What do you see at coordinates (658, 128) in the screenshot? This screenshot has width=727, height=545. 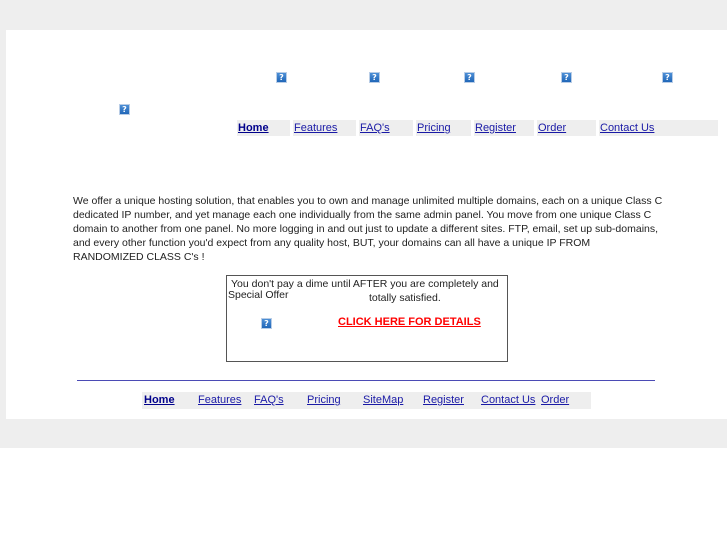 I see `top-nav-contact-link: Contact Us` at bounding box center [658, 128].